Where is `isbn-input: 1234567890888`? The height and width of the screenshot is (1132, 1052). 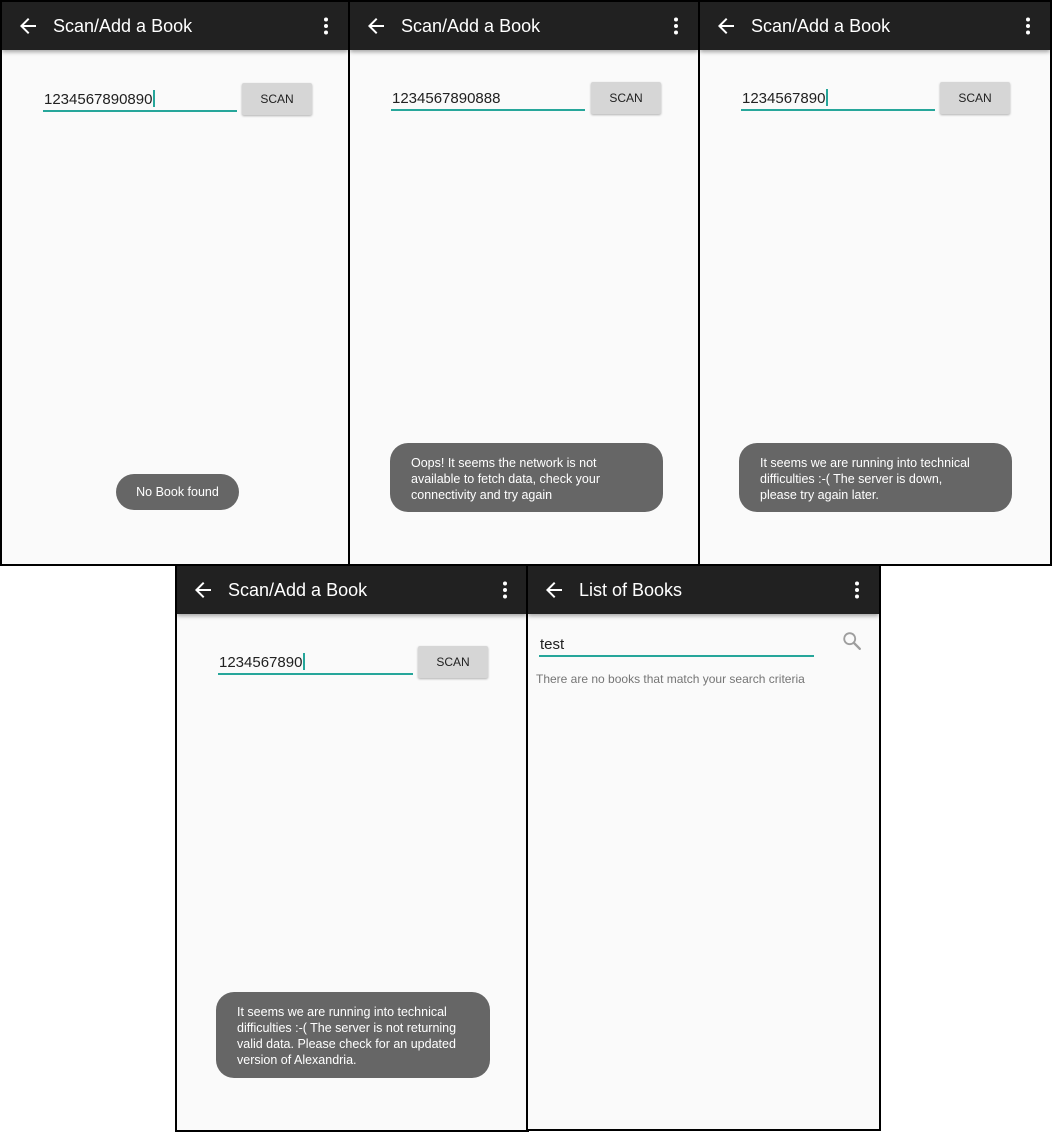 isbn-input: 1234567890888 is located at coordinates (488, 97).